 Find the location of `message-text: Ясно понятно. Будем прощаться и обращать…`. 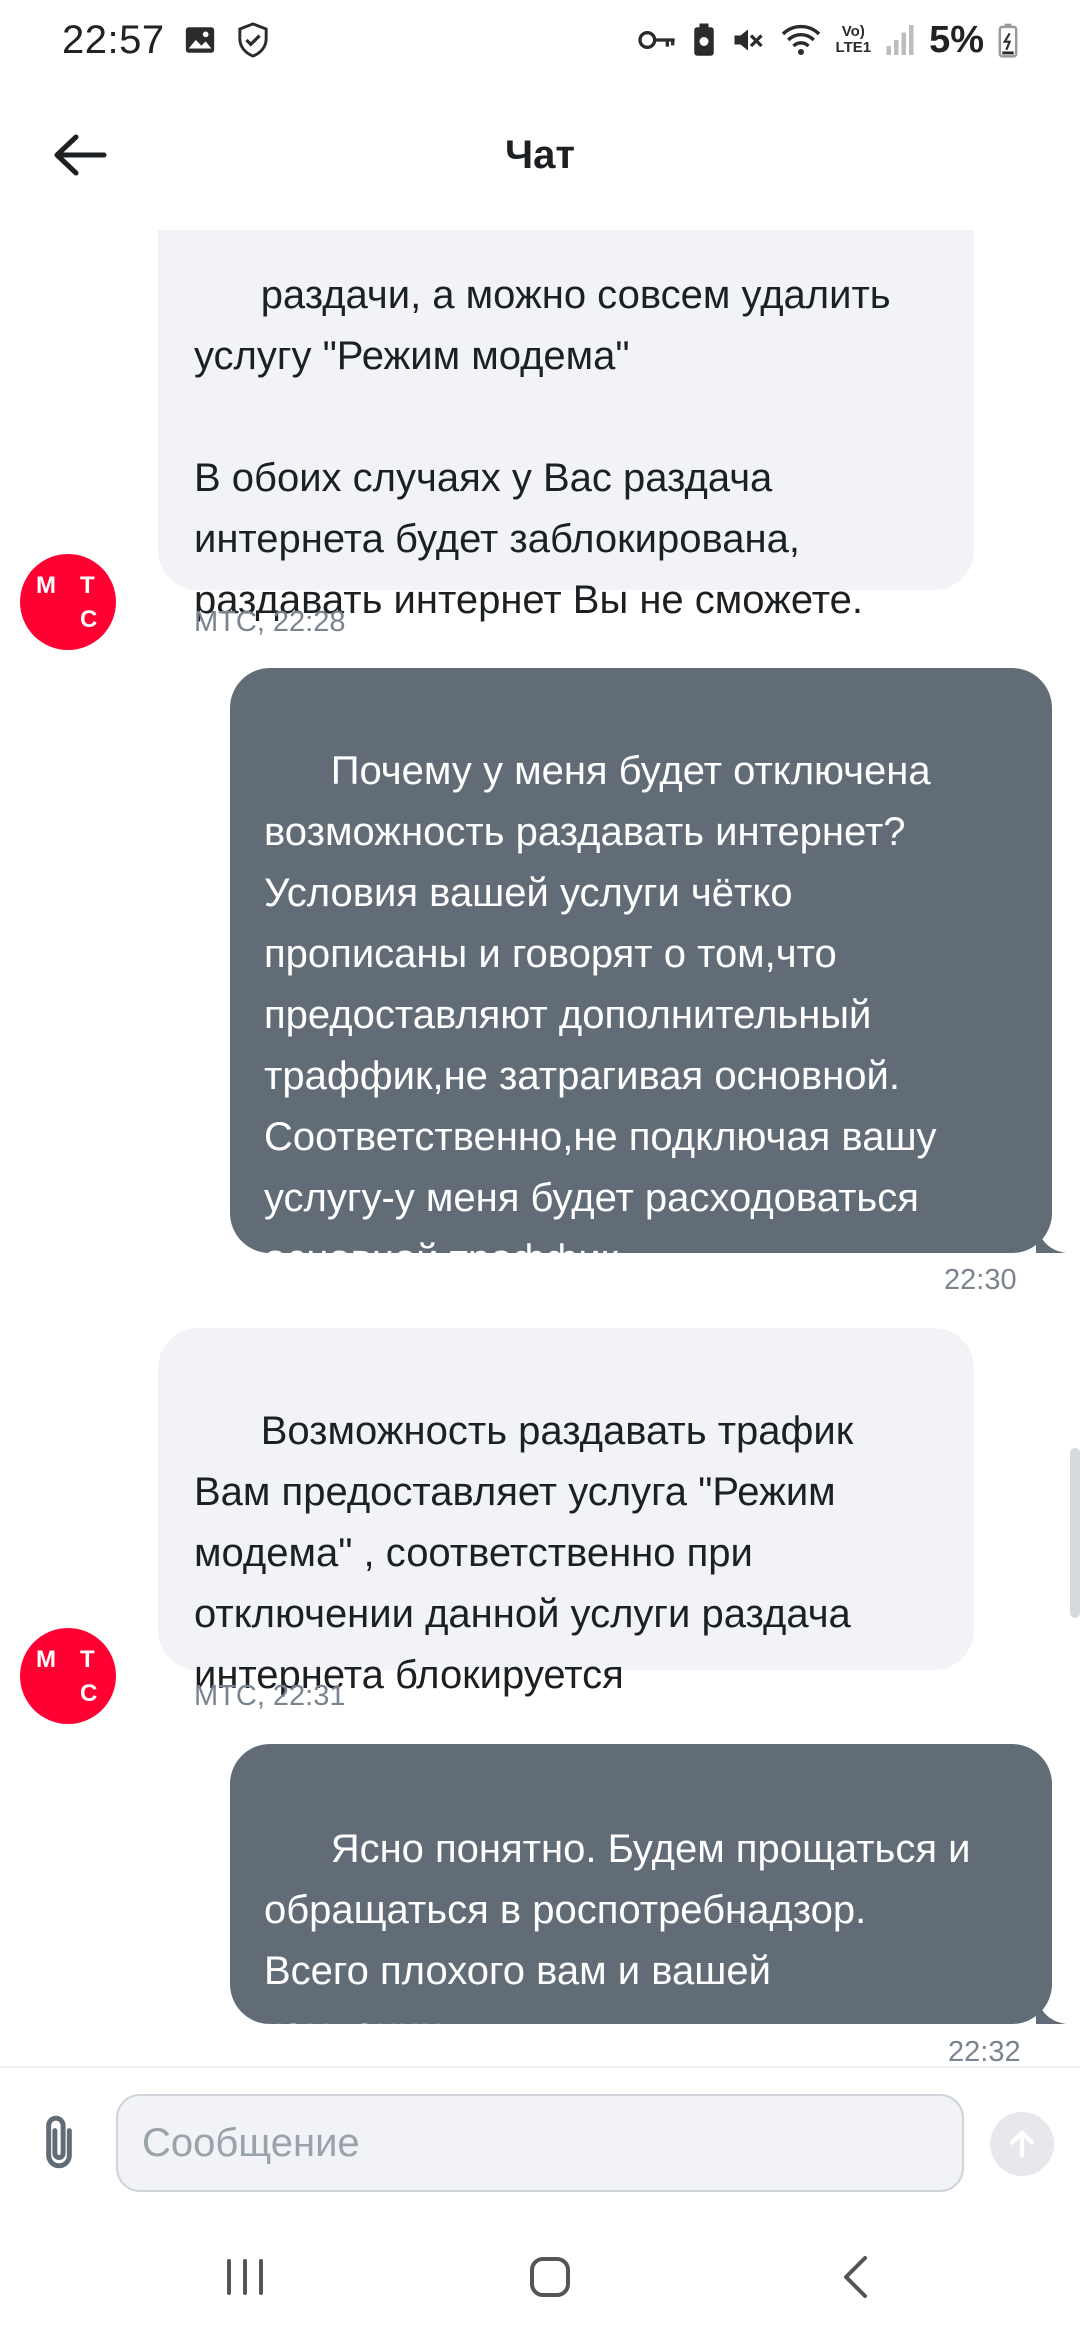

message-text: Ясно понятно. Будем прощаться и обращать… is located at coordinates (617, 1940).